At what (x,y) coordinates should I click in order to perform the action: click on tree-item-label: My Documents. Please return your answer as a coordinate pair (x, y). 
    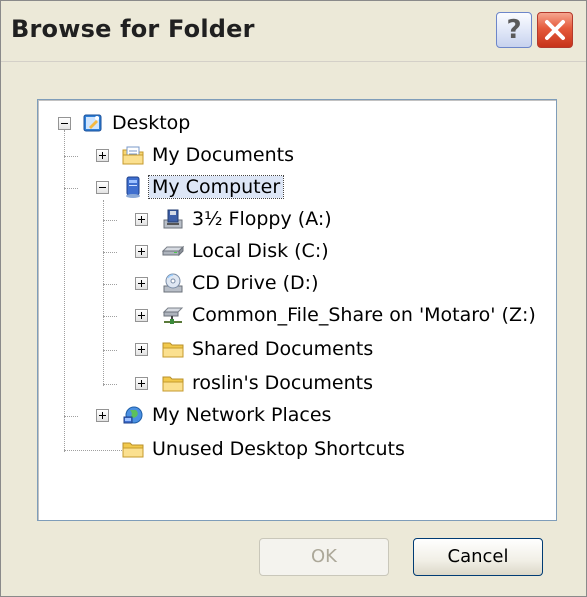
    Looking at the image, I should click on (223, 155).